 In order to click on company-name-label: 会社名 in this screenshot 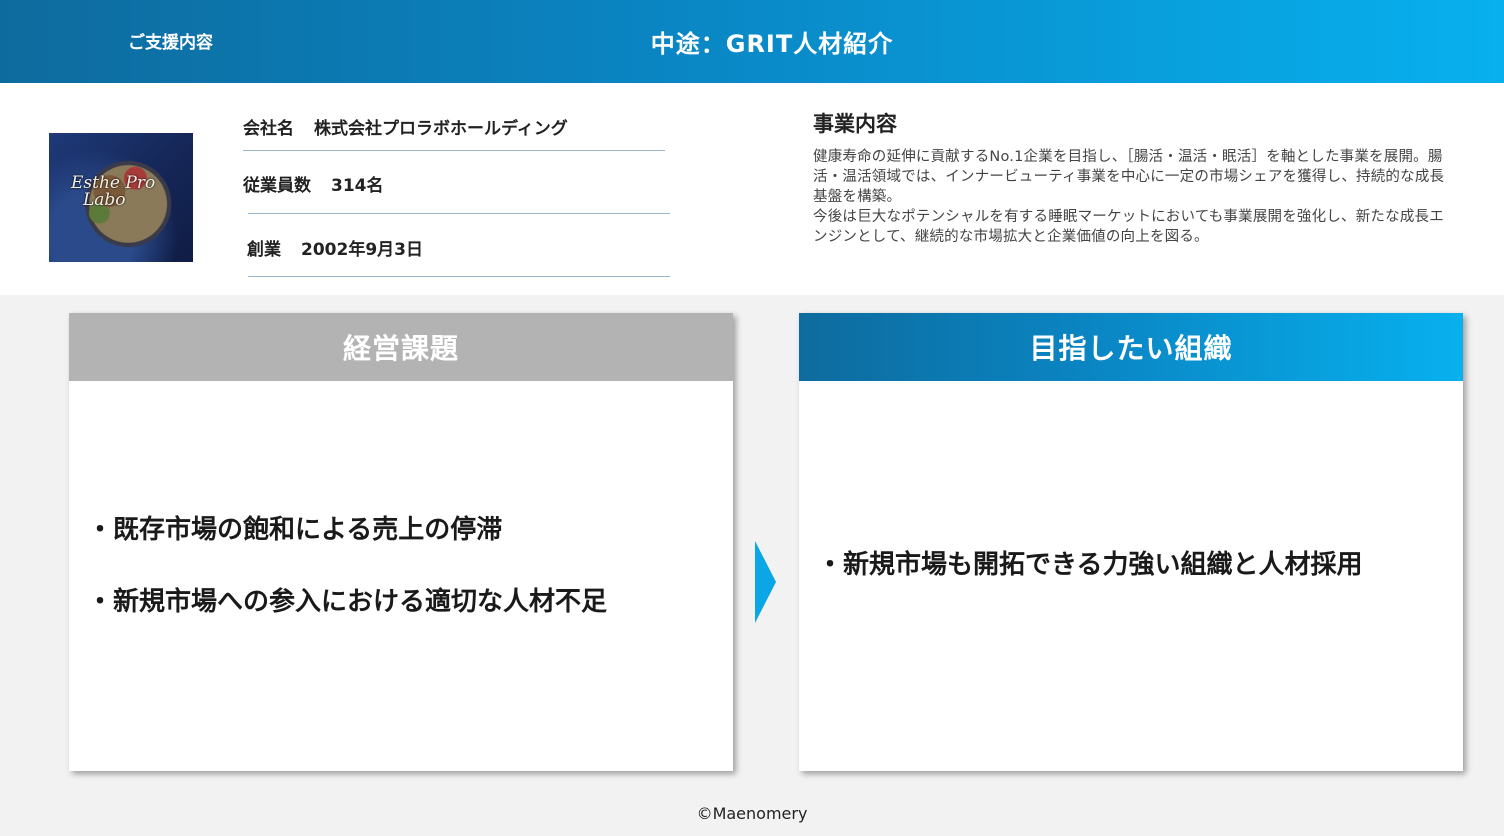, I will do `click(268, 129)`.